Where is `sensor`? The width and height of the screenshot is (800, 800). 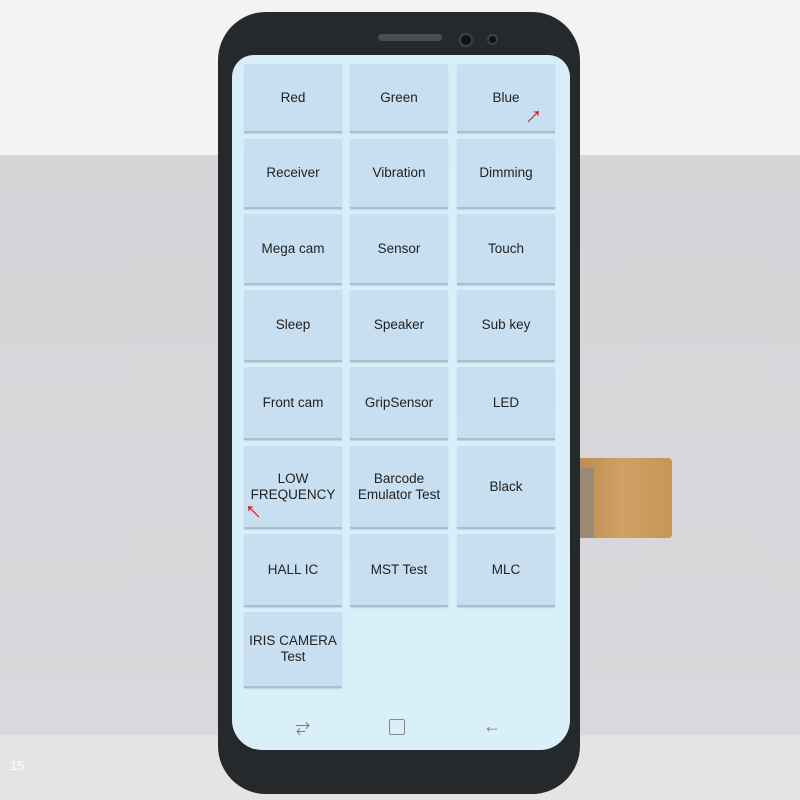
sensor is located at coordinates (492, 39).